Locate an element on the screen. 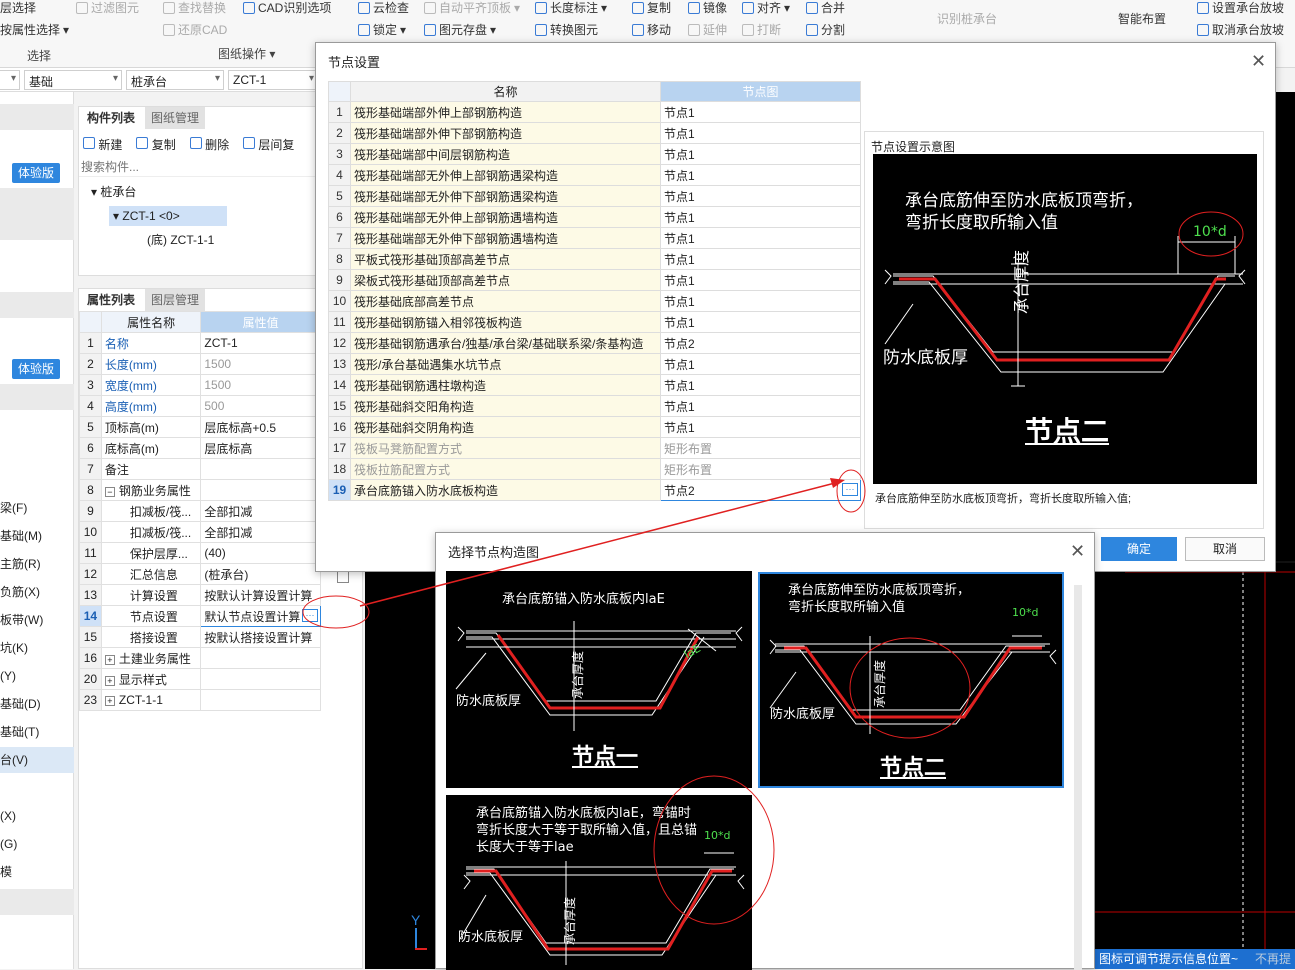 This screenshot has width=1295, height=970. property-value: (桩承台) is located at coordinates (260, 574).